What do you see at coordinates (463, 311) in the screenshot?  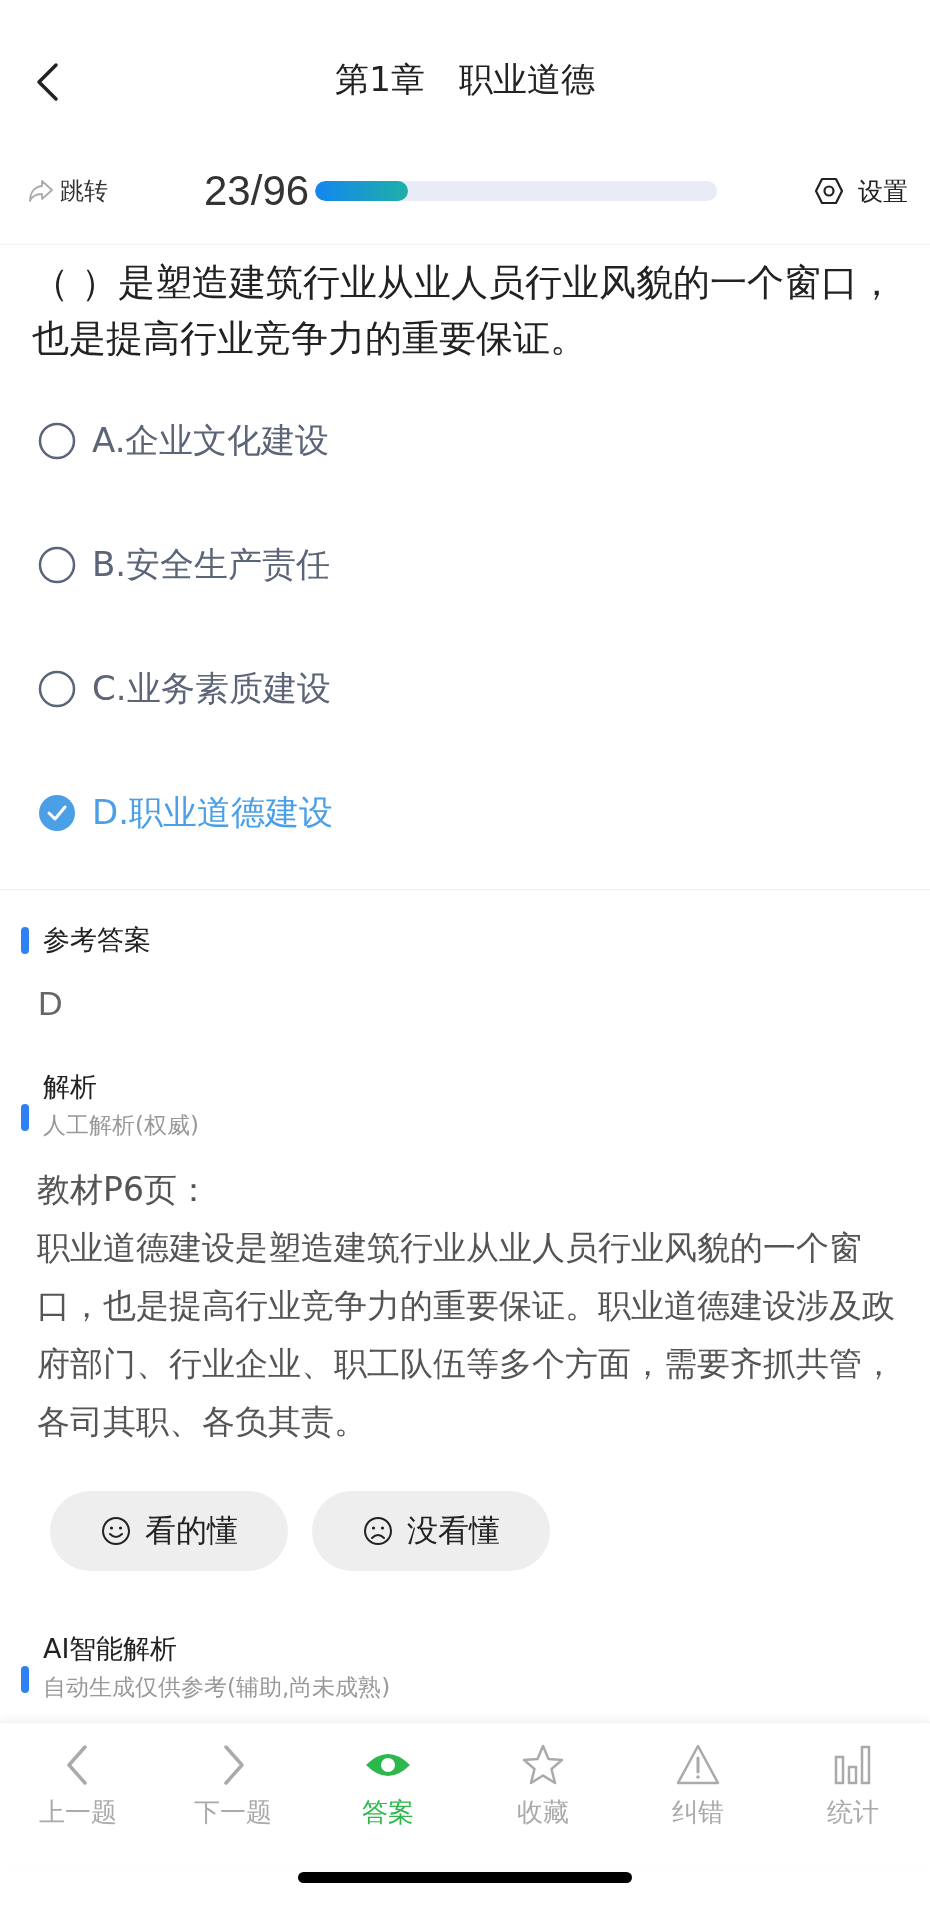 I see `question-text: （ ）是塑造建筑行业从业人员行业风貌的一个窗口，也是提高行业竞争力的重要保证。` at bounding box center [463, 311].